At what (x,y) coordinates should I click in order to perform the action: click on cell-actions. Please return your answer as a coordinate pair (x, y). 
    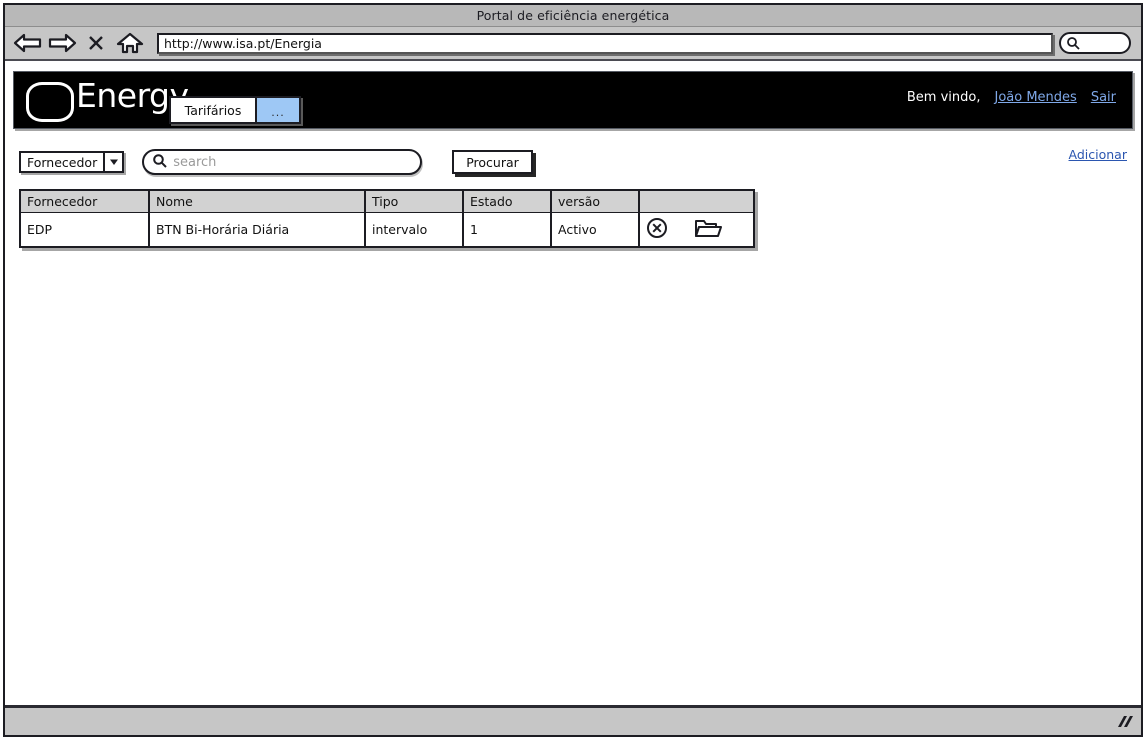
    Looking at the image, I should click on (696, 229).